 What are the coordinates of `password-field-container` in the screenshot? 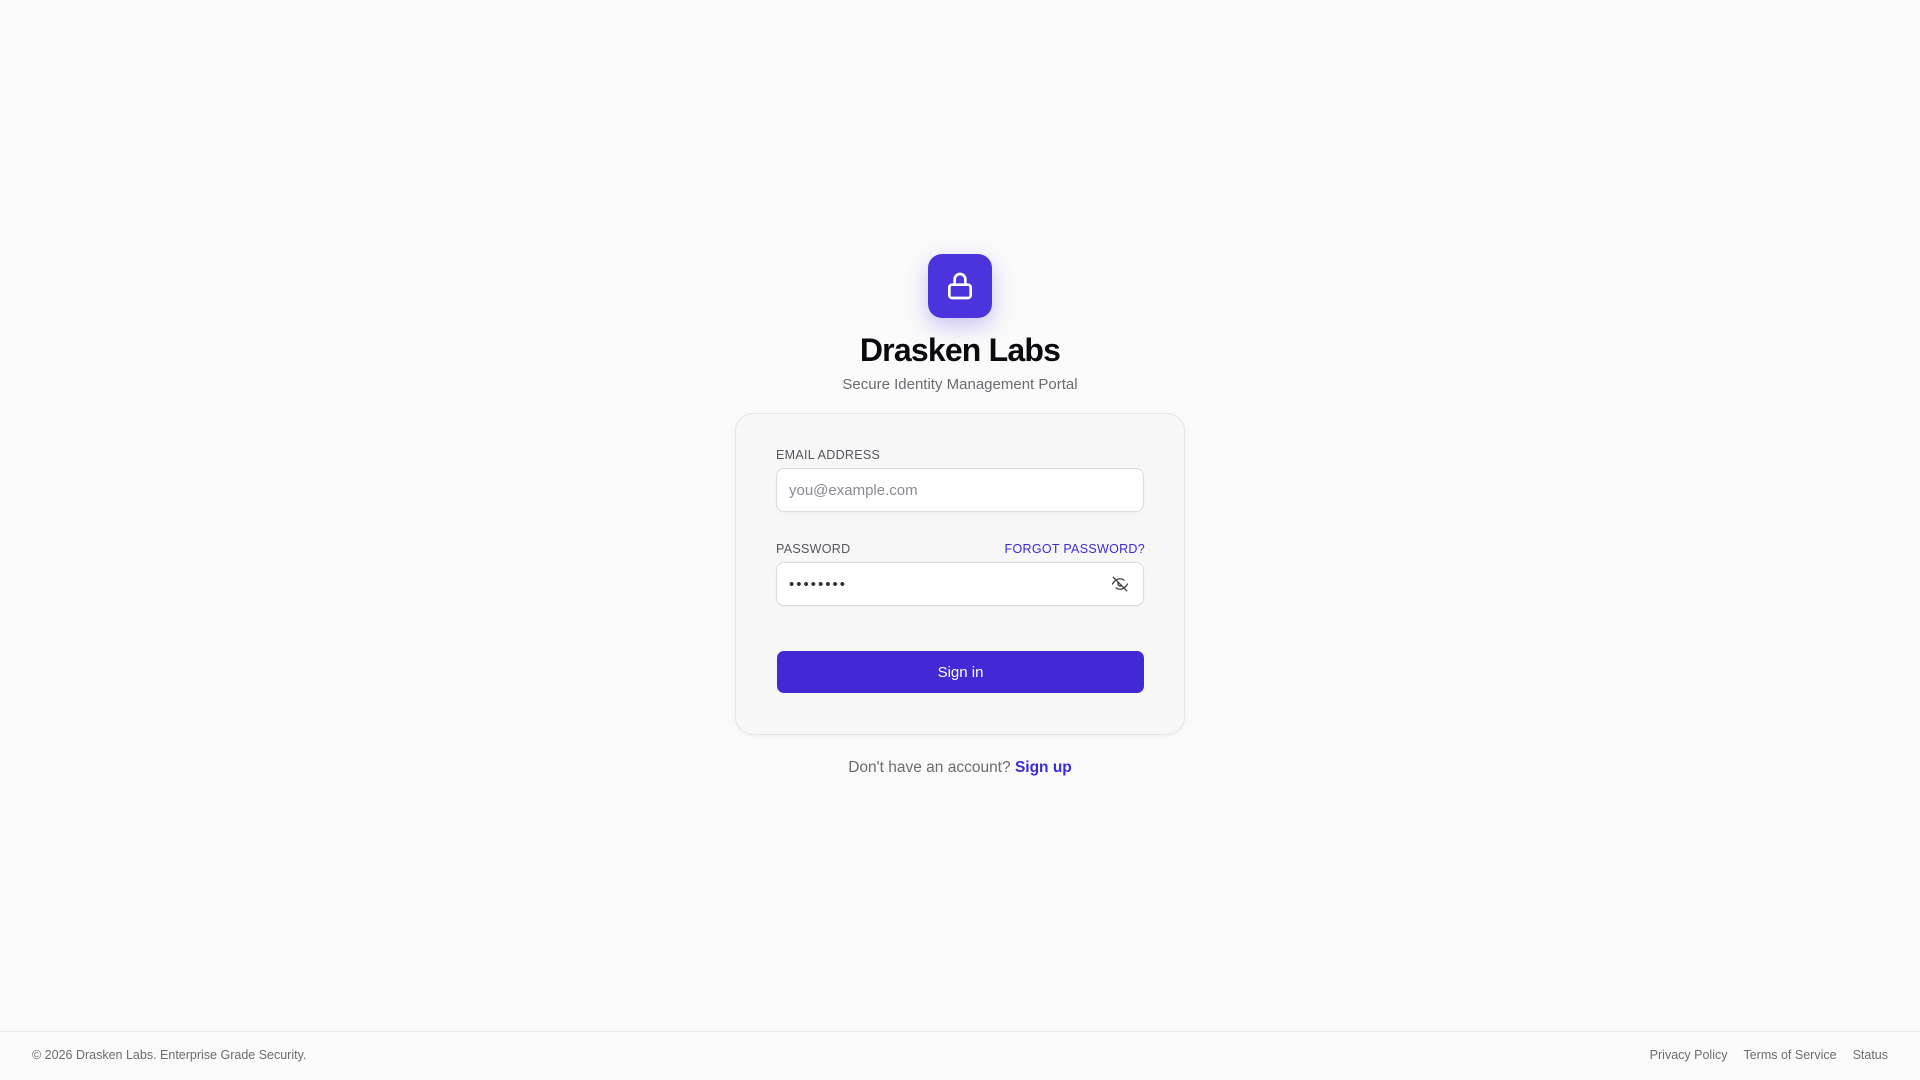 It's located at (960, 584).